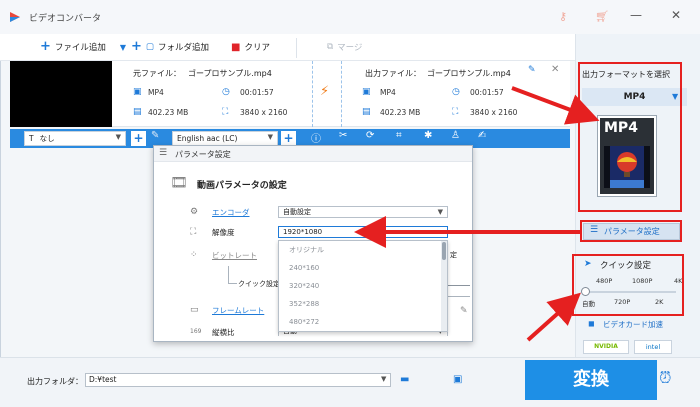 The height and width of the screenshot is (407, 700). I want to click on output-format: MP4, so click(388, 92).